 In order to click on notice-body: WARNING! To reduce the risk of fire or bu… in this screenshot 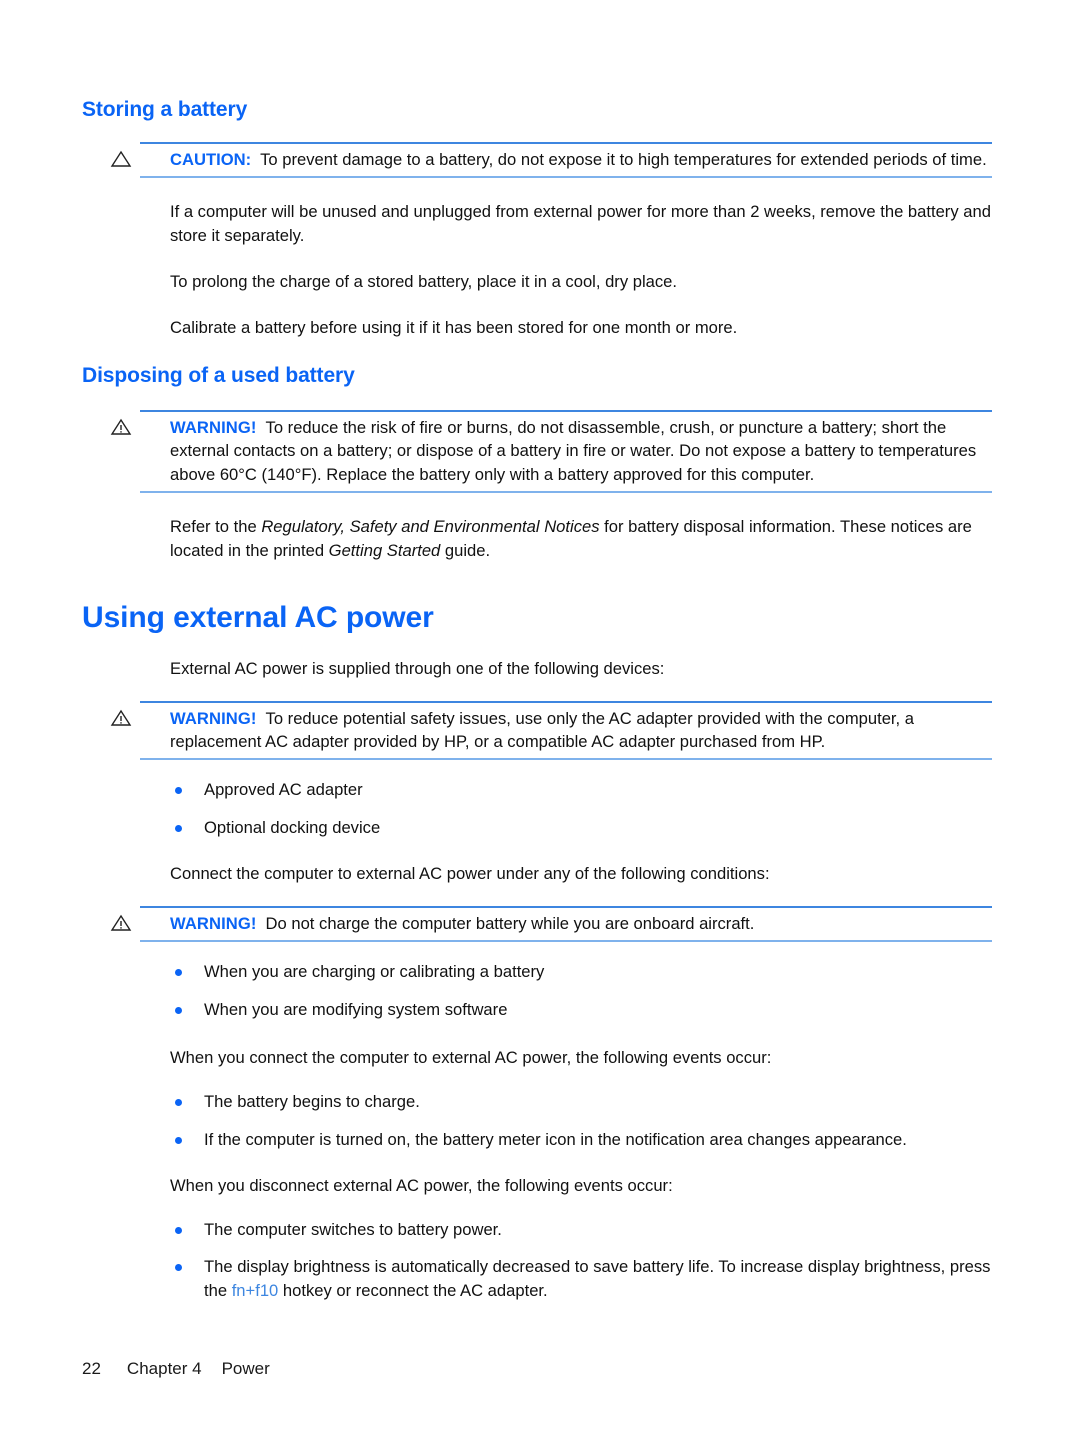, I will do `click(551, 451)`.